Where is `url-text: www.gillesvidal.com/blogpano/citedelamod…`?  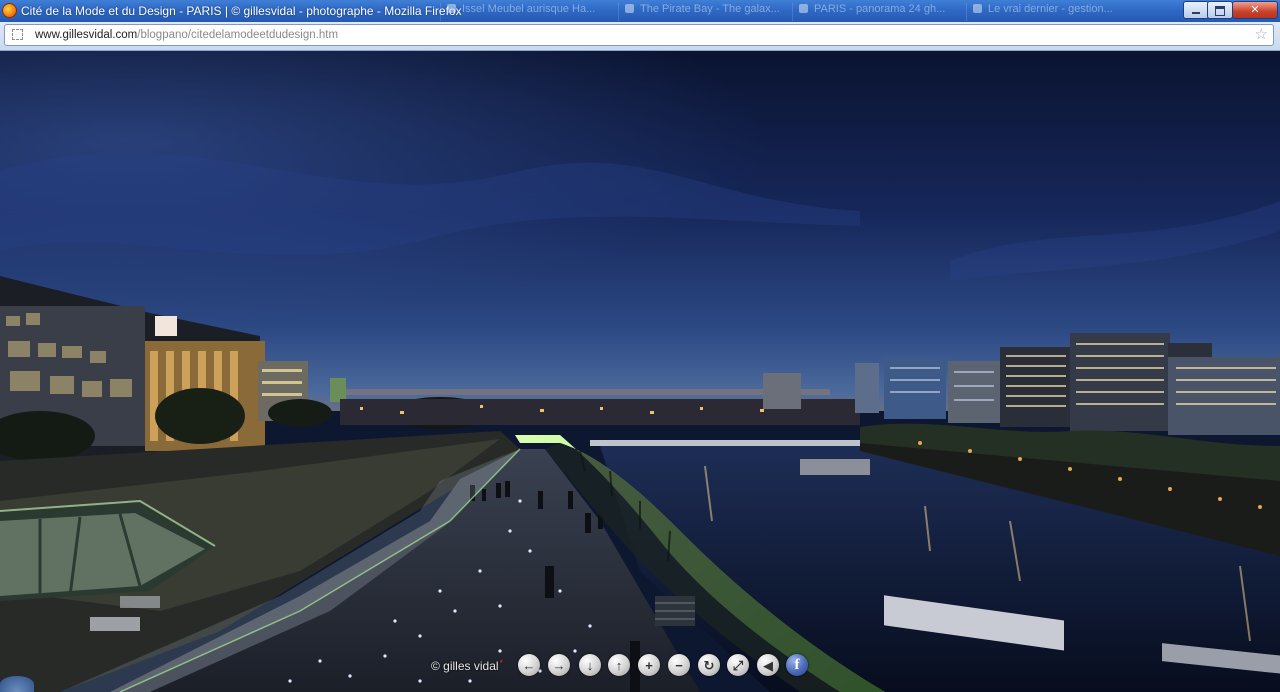
url-text: www.gillesvidal.com/blogpano/citedelamod… is located at coordinates (186, 35).